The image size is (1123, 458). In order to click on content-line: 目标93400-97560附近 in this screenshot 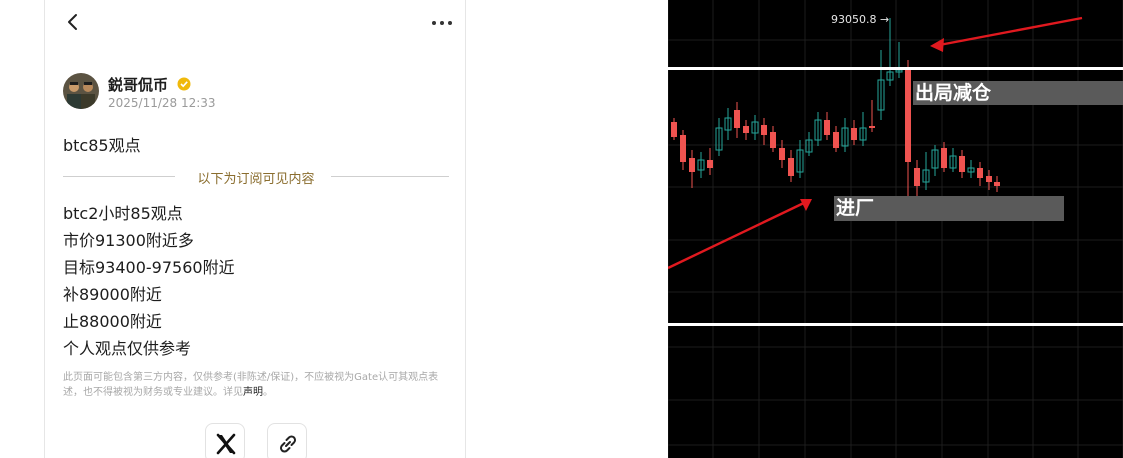, I will do `click(149, 267)`.